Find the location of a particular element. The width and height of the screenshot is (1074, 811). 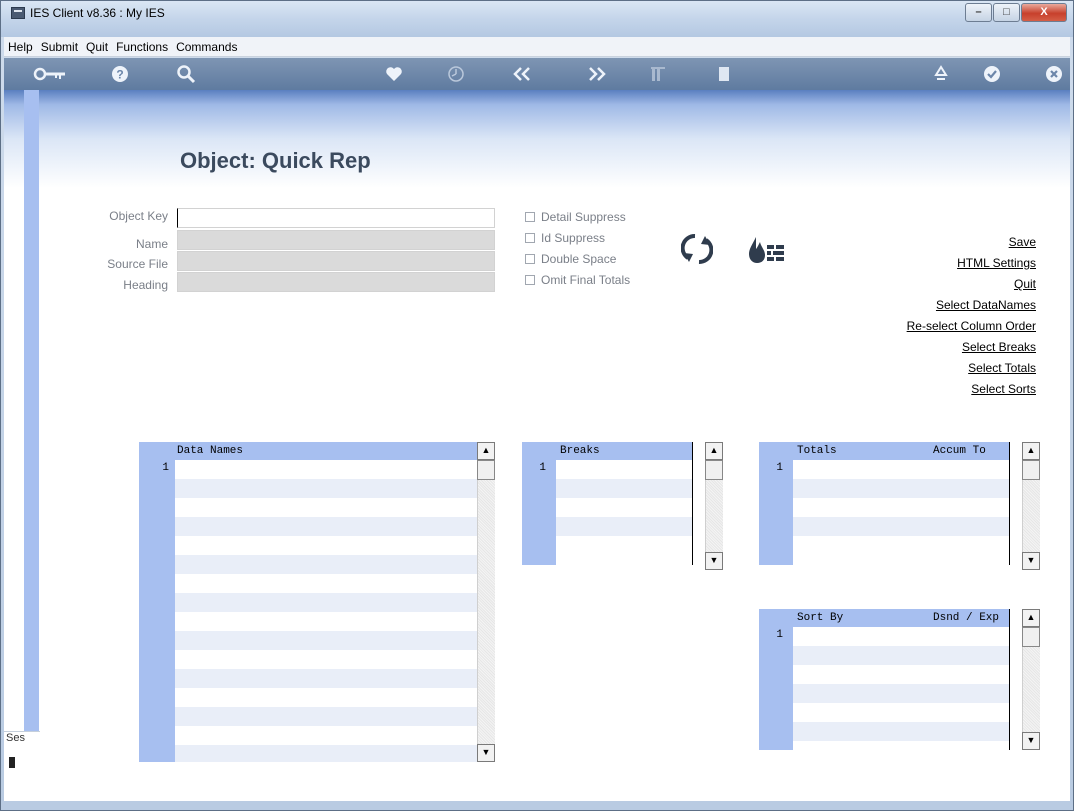

help-icon: ? is located at coordinates (120, 74).